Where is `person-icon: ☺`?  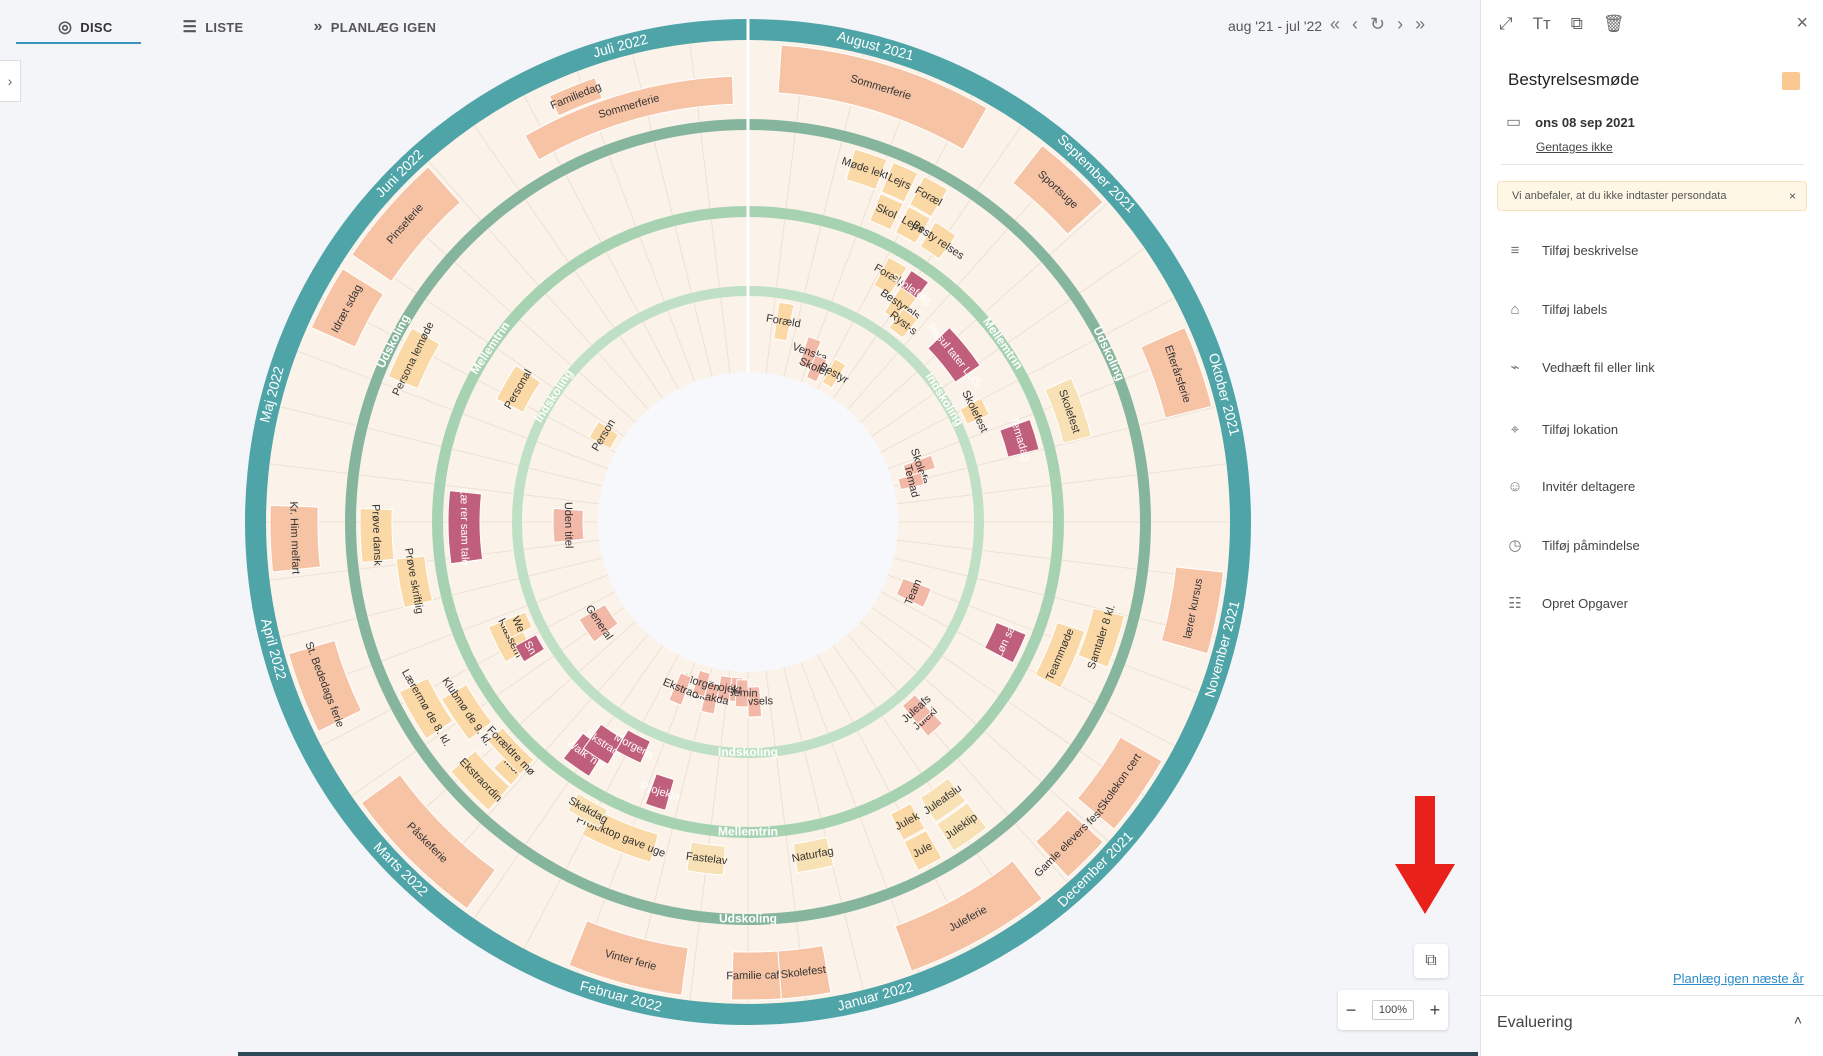
person-icon: ☺ is located at coordinates (1515, 486).